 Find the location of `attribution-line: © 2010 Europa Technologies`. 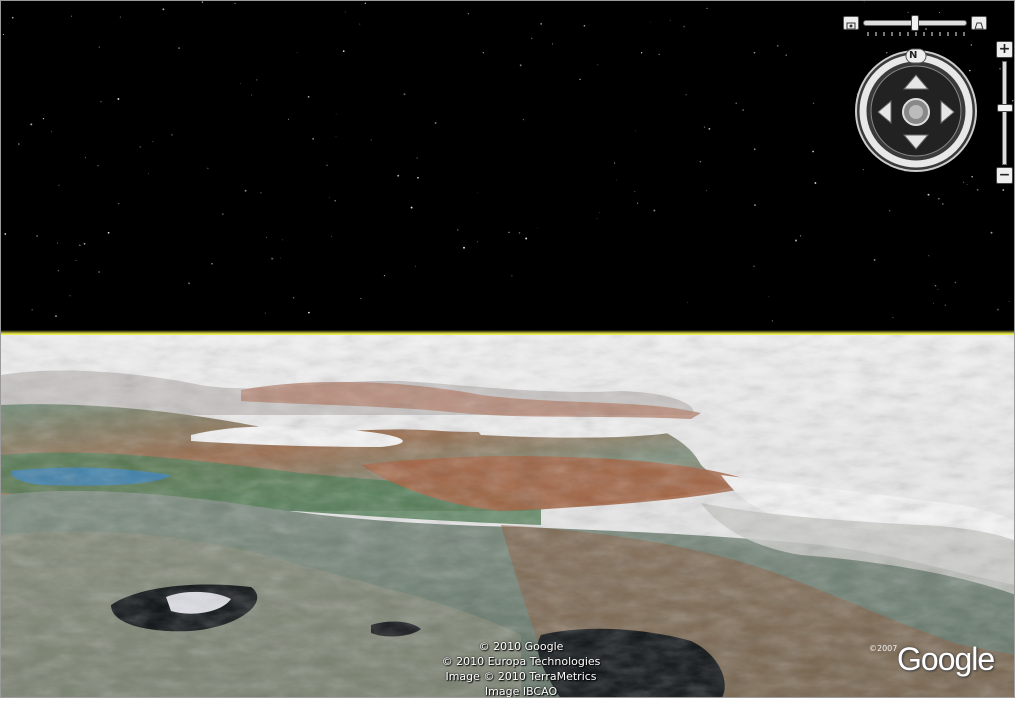

attribution-line: © 2010 Europa Technologies is located at coordinates (521, 661).